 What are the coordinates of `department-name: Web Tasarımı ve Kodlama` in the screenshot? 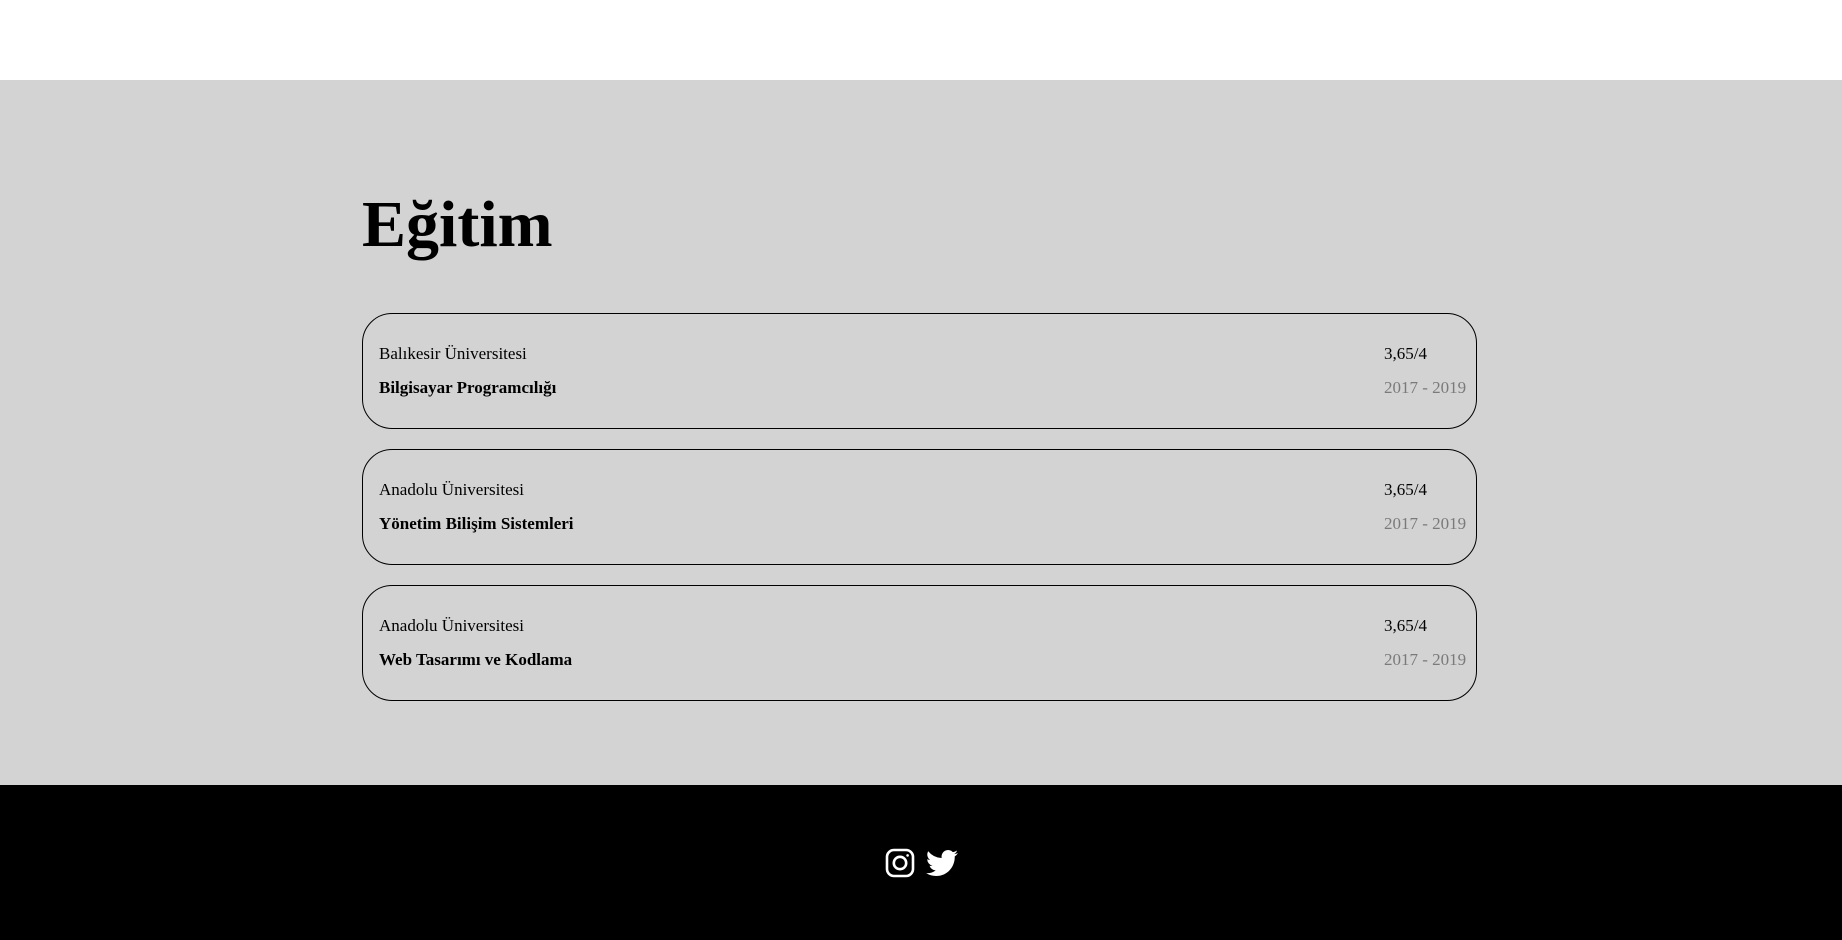 It's located at (476, 659).